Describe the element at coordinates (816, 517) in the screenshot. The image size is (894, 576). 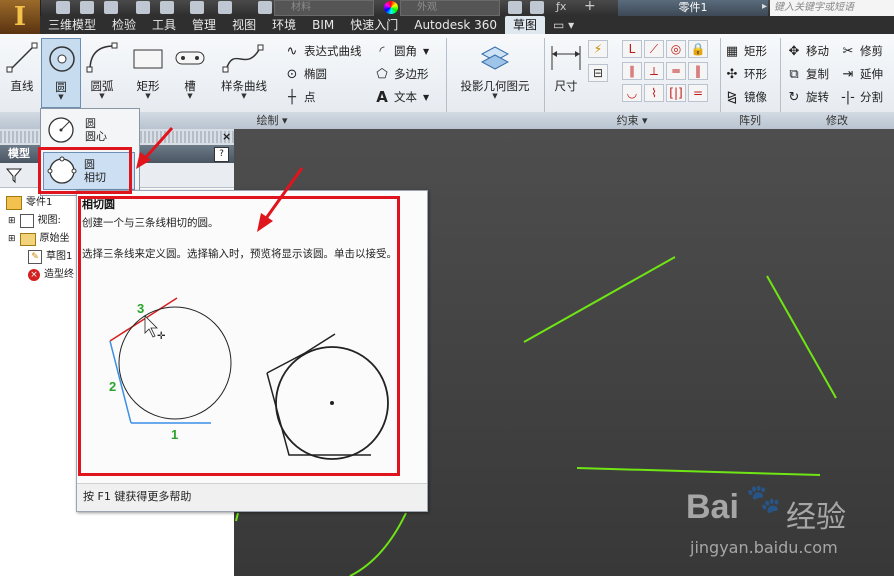
I see `watermark-brand-tail: 经验` at that location.